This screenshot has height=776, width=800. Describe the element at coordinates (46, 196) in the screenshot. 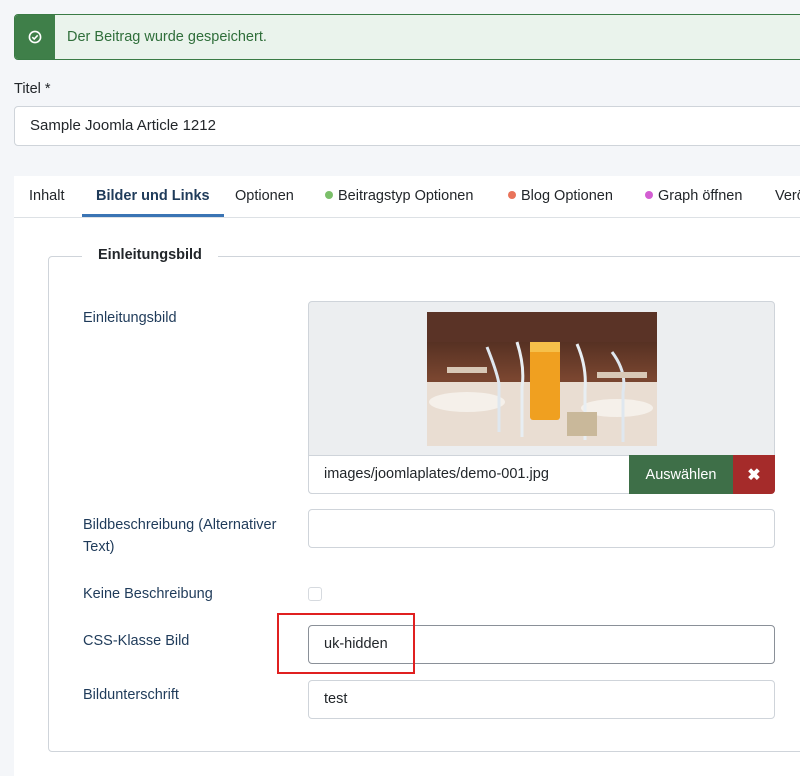

I see `tab-inhalt: Inhalt` at that location.